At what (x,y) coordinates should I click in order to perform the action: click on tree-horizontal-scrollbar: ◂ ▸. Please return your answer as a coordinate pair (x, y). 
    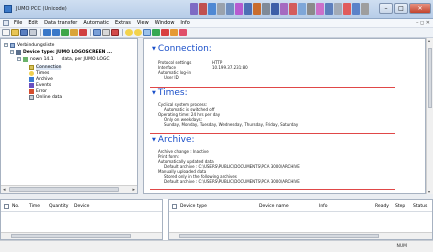
    Looking at the image, I should click on (69, 189).